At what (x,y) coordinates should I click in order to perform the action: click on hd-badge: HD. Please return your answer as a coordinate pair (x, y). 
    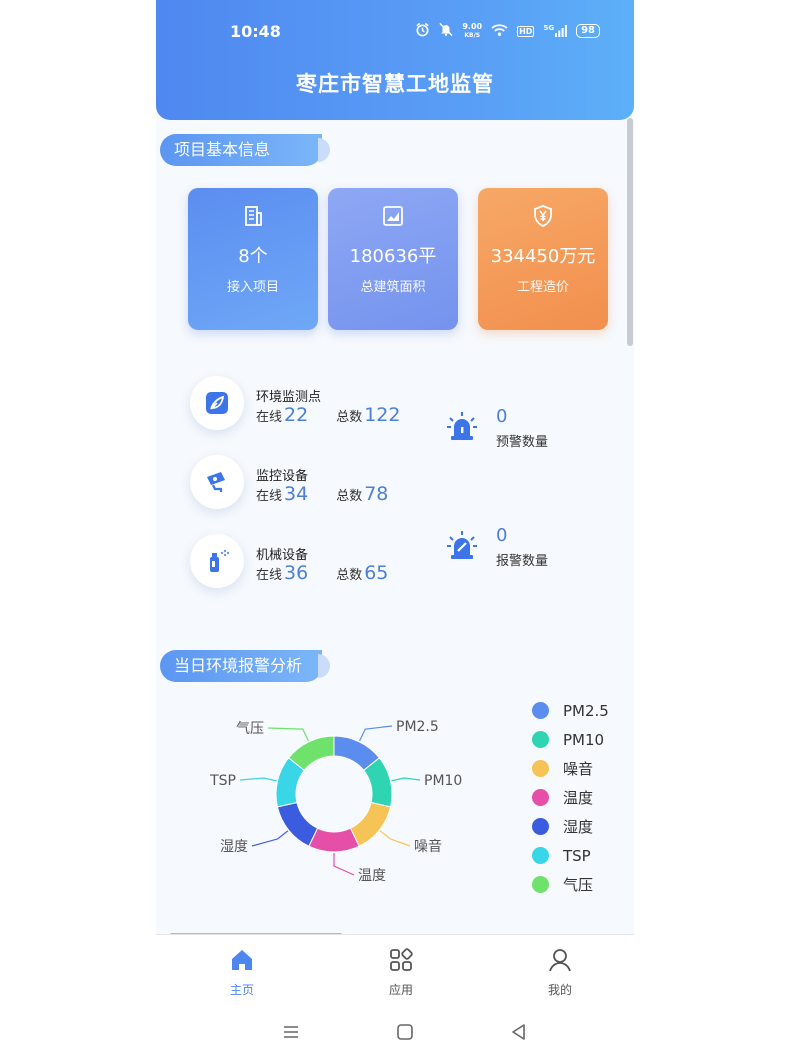
    Looking at the image, I should click on (526, 31).